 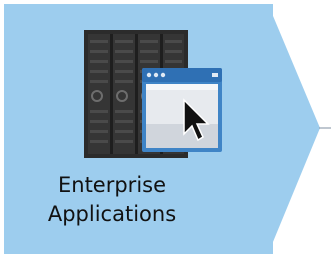 I want to click on app-window-icon, so click(x=182, y=110).